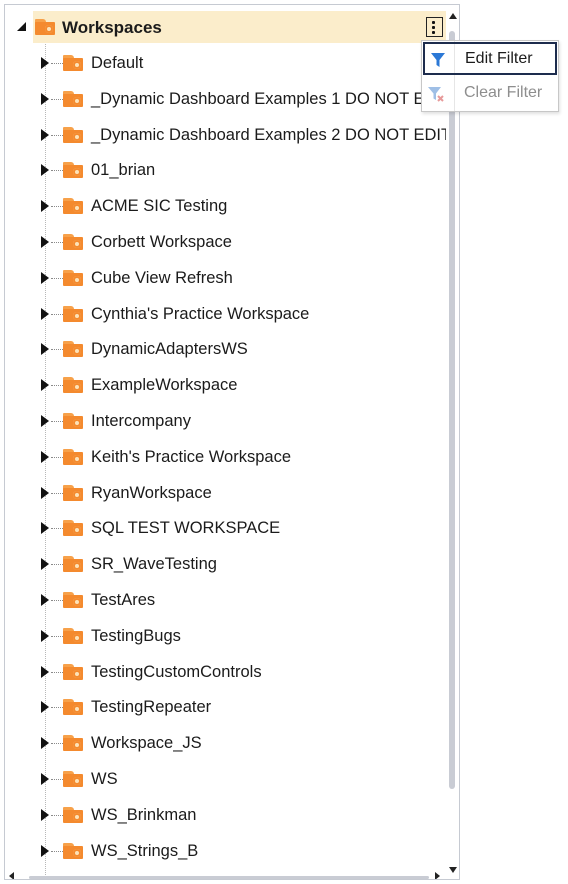 This screenshot has height=884, width=568. Describe the element at coordinates (228, 63) in the screenshot. I see `tree-item: Default` at that location.